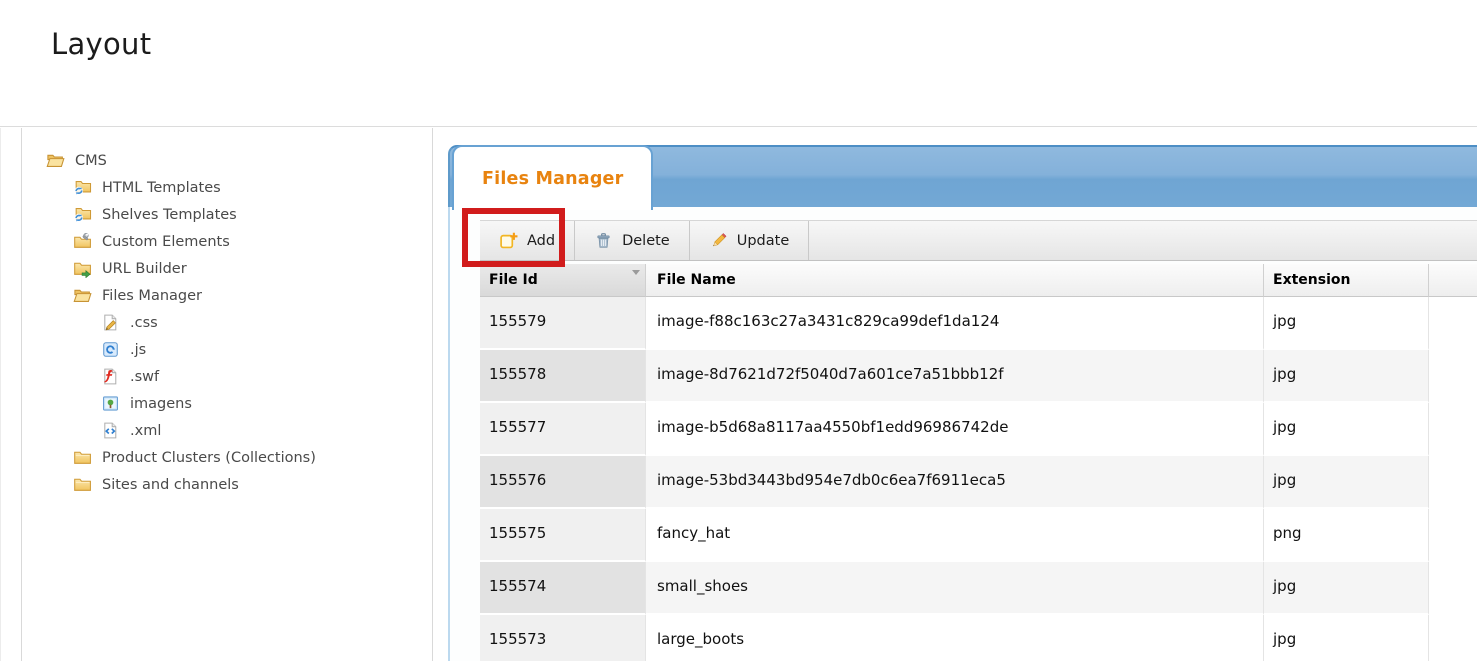 Image resolution: width=1477 pixels, height=661 pixels. Describe the element at coordinates (144, 322) in the screenshot. I see `tree-item-label: .css` at that location.